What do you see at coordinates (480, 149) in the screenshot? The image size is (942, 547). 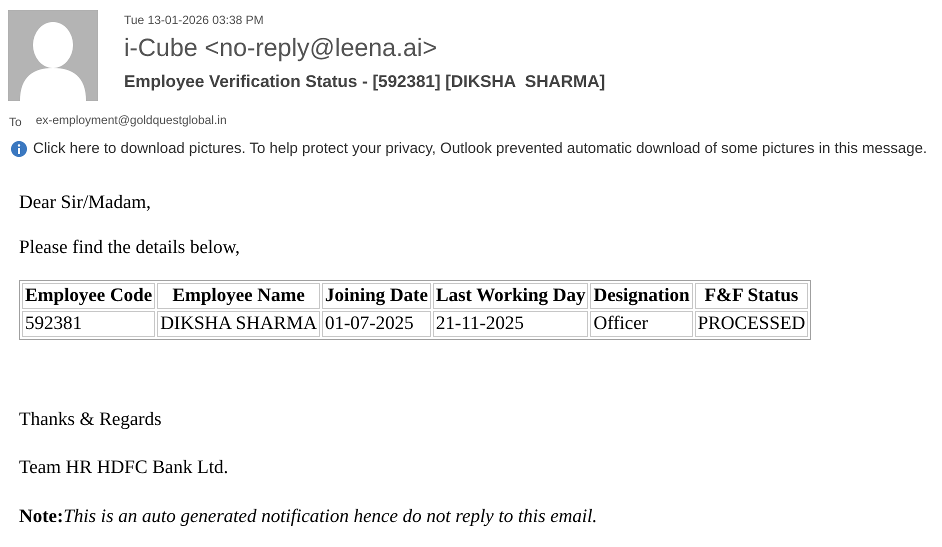 I see `download-pictures-link: Click here to download pictures. To help protect your privacy, Outlook prevented automatic download of some pictures in this message.` at bounding box center [480, 149].